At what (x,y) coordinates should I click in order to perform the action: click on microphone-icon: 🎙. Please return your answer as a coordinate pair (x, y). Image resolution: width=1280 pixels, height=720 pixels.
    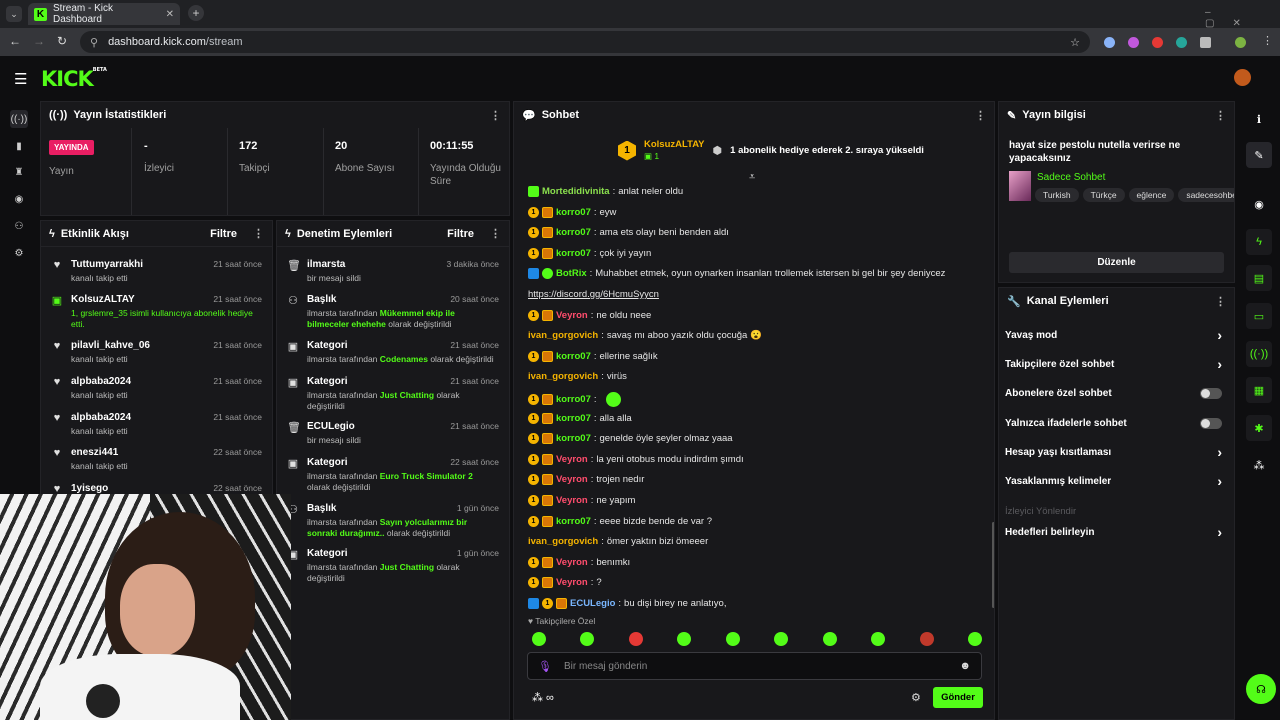
    Looking at the image, I should click on (545, 666).